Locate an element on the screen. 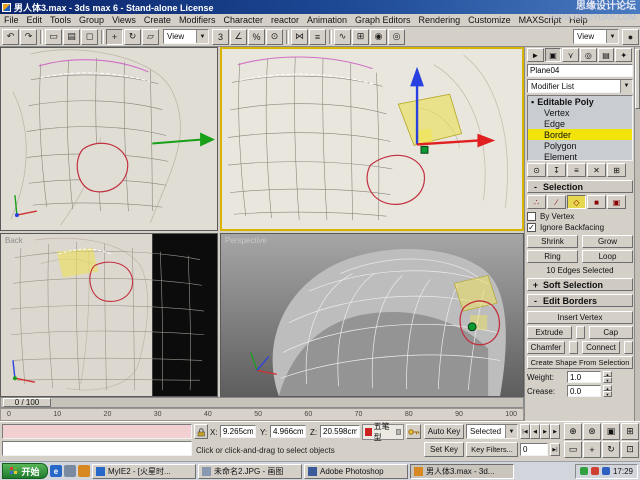 The height and width of the screenshot is (480, 640). mirror-button: ⋈ is located at coordinates (299, 36).